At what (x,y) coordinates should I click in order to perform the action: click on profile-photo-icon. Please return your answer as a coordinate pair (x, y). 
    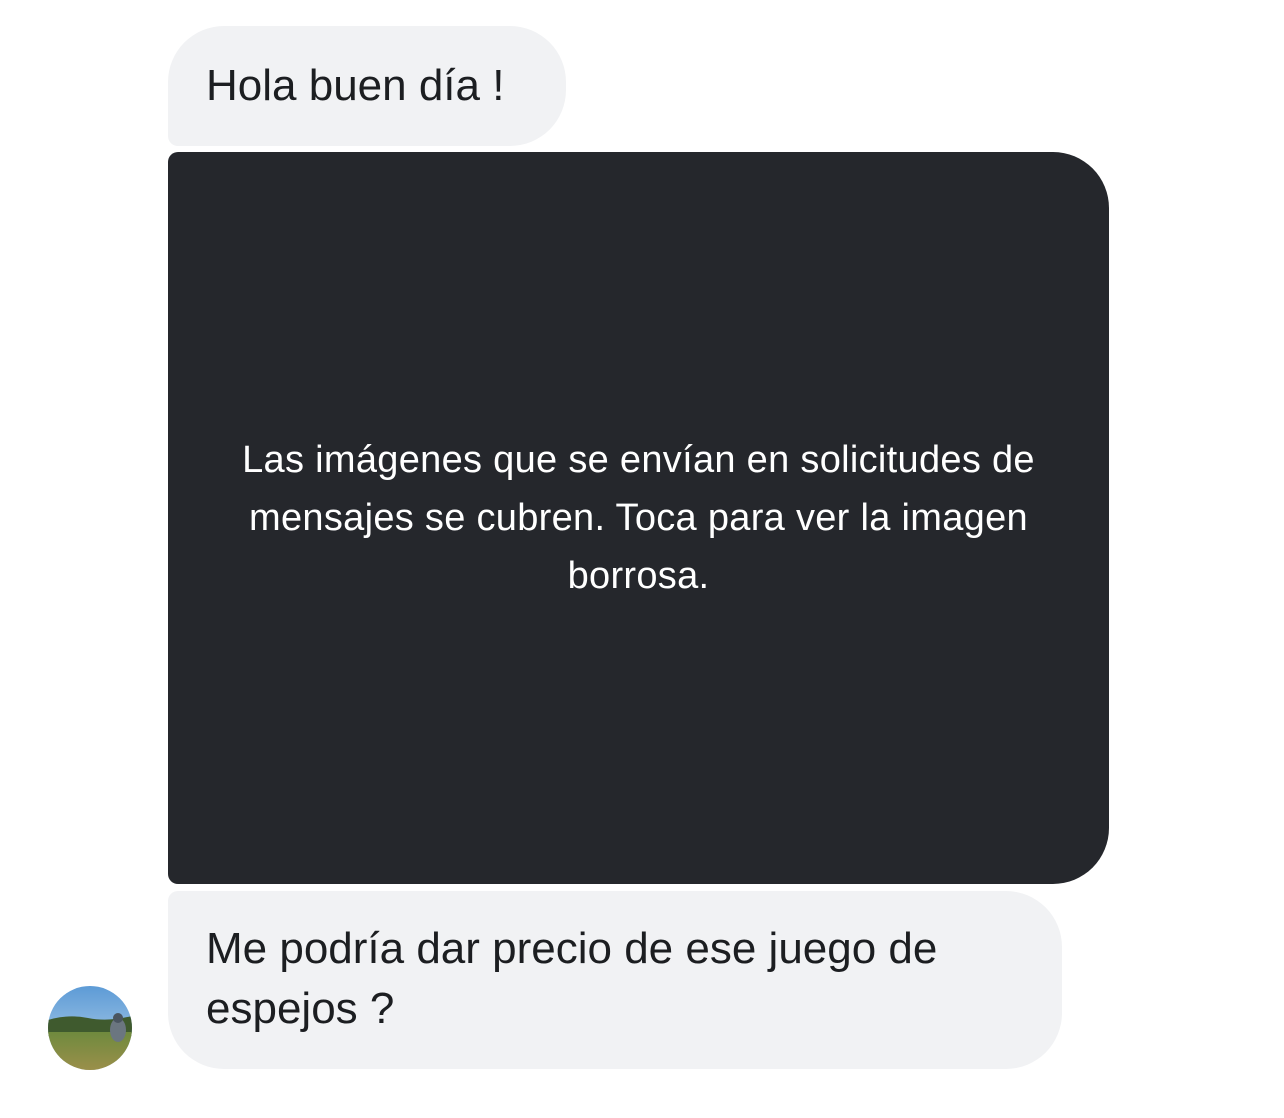
    Looking at the image, I should click on (90, 1028).